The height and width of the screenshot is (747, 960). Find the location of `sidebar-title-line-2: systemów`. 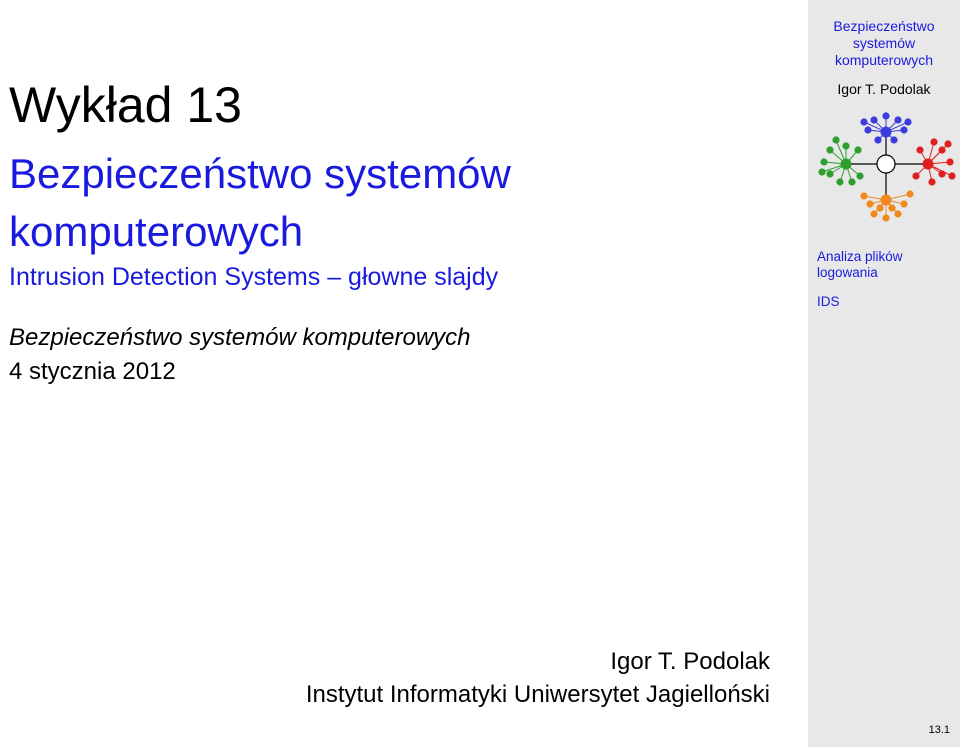

sidebar-title-line-2: systemów is located at coordinates (884, 43).